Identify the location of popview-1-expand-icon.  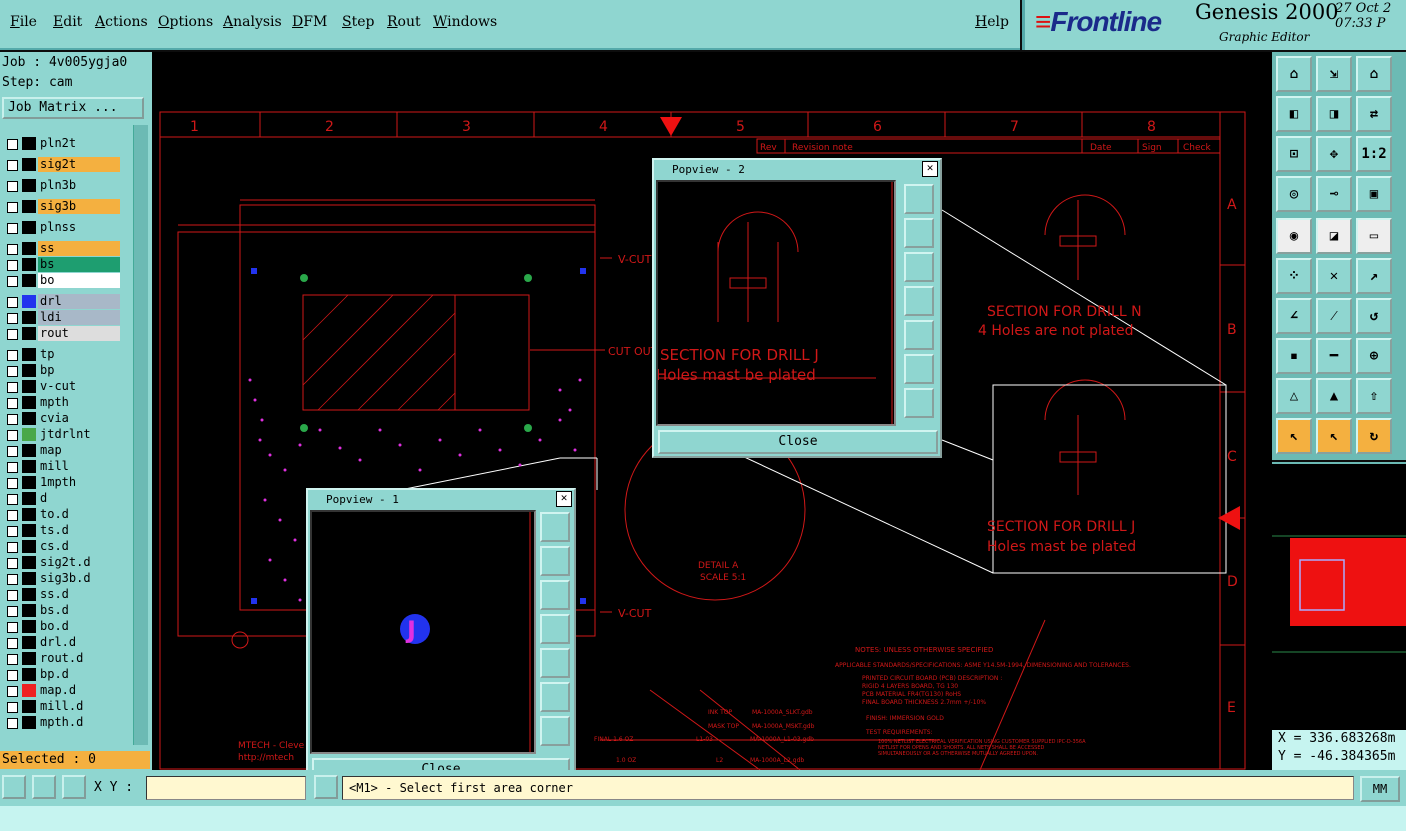
(555, 731).